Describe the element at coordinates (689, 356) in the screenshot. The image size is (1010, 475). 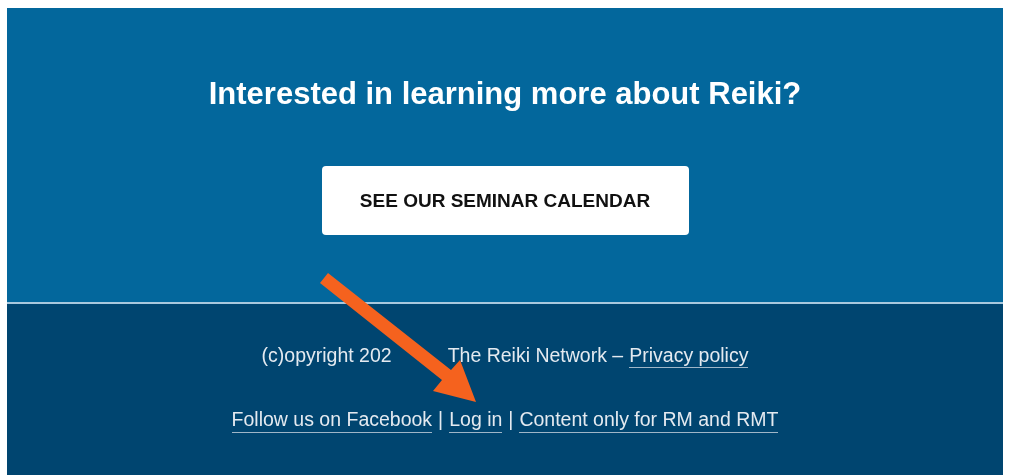
I see `privacy-link: Privacy policy` at that location.